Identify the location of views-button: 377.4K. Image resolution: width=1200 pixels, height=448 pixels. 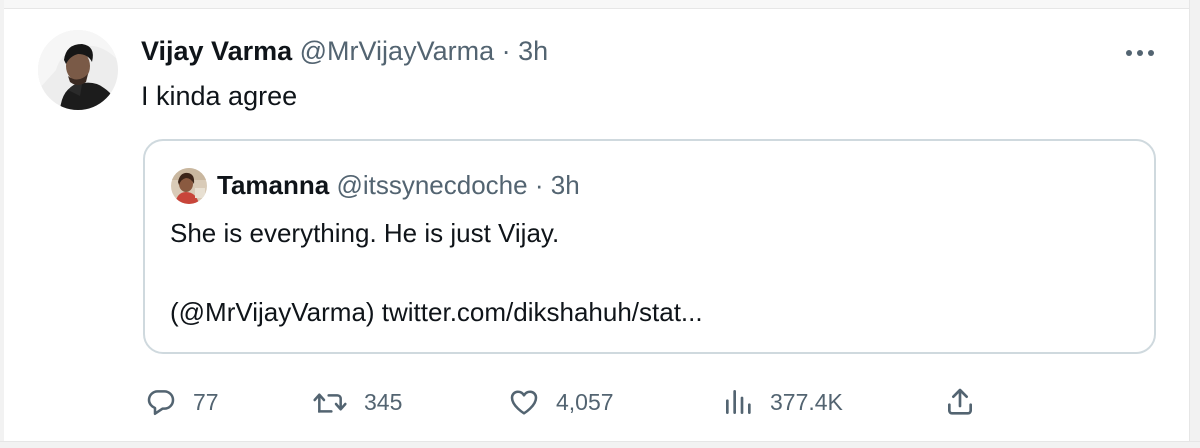
(782, 402).